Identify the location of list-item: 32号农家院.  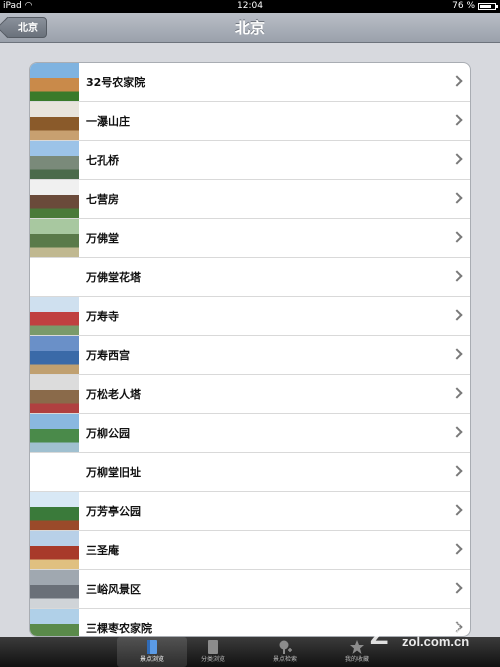
(250, 82).